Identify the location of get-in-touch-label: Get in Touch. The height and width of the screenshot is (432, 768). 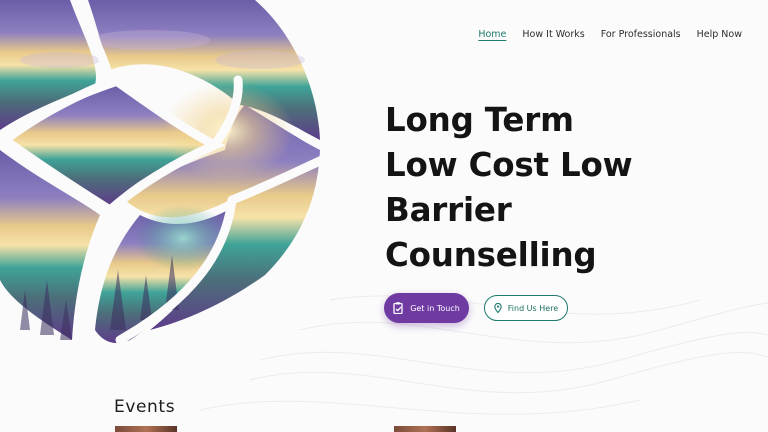
(435, 308).